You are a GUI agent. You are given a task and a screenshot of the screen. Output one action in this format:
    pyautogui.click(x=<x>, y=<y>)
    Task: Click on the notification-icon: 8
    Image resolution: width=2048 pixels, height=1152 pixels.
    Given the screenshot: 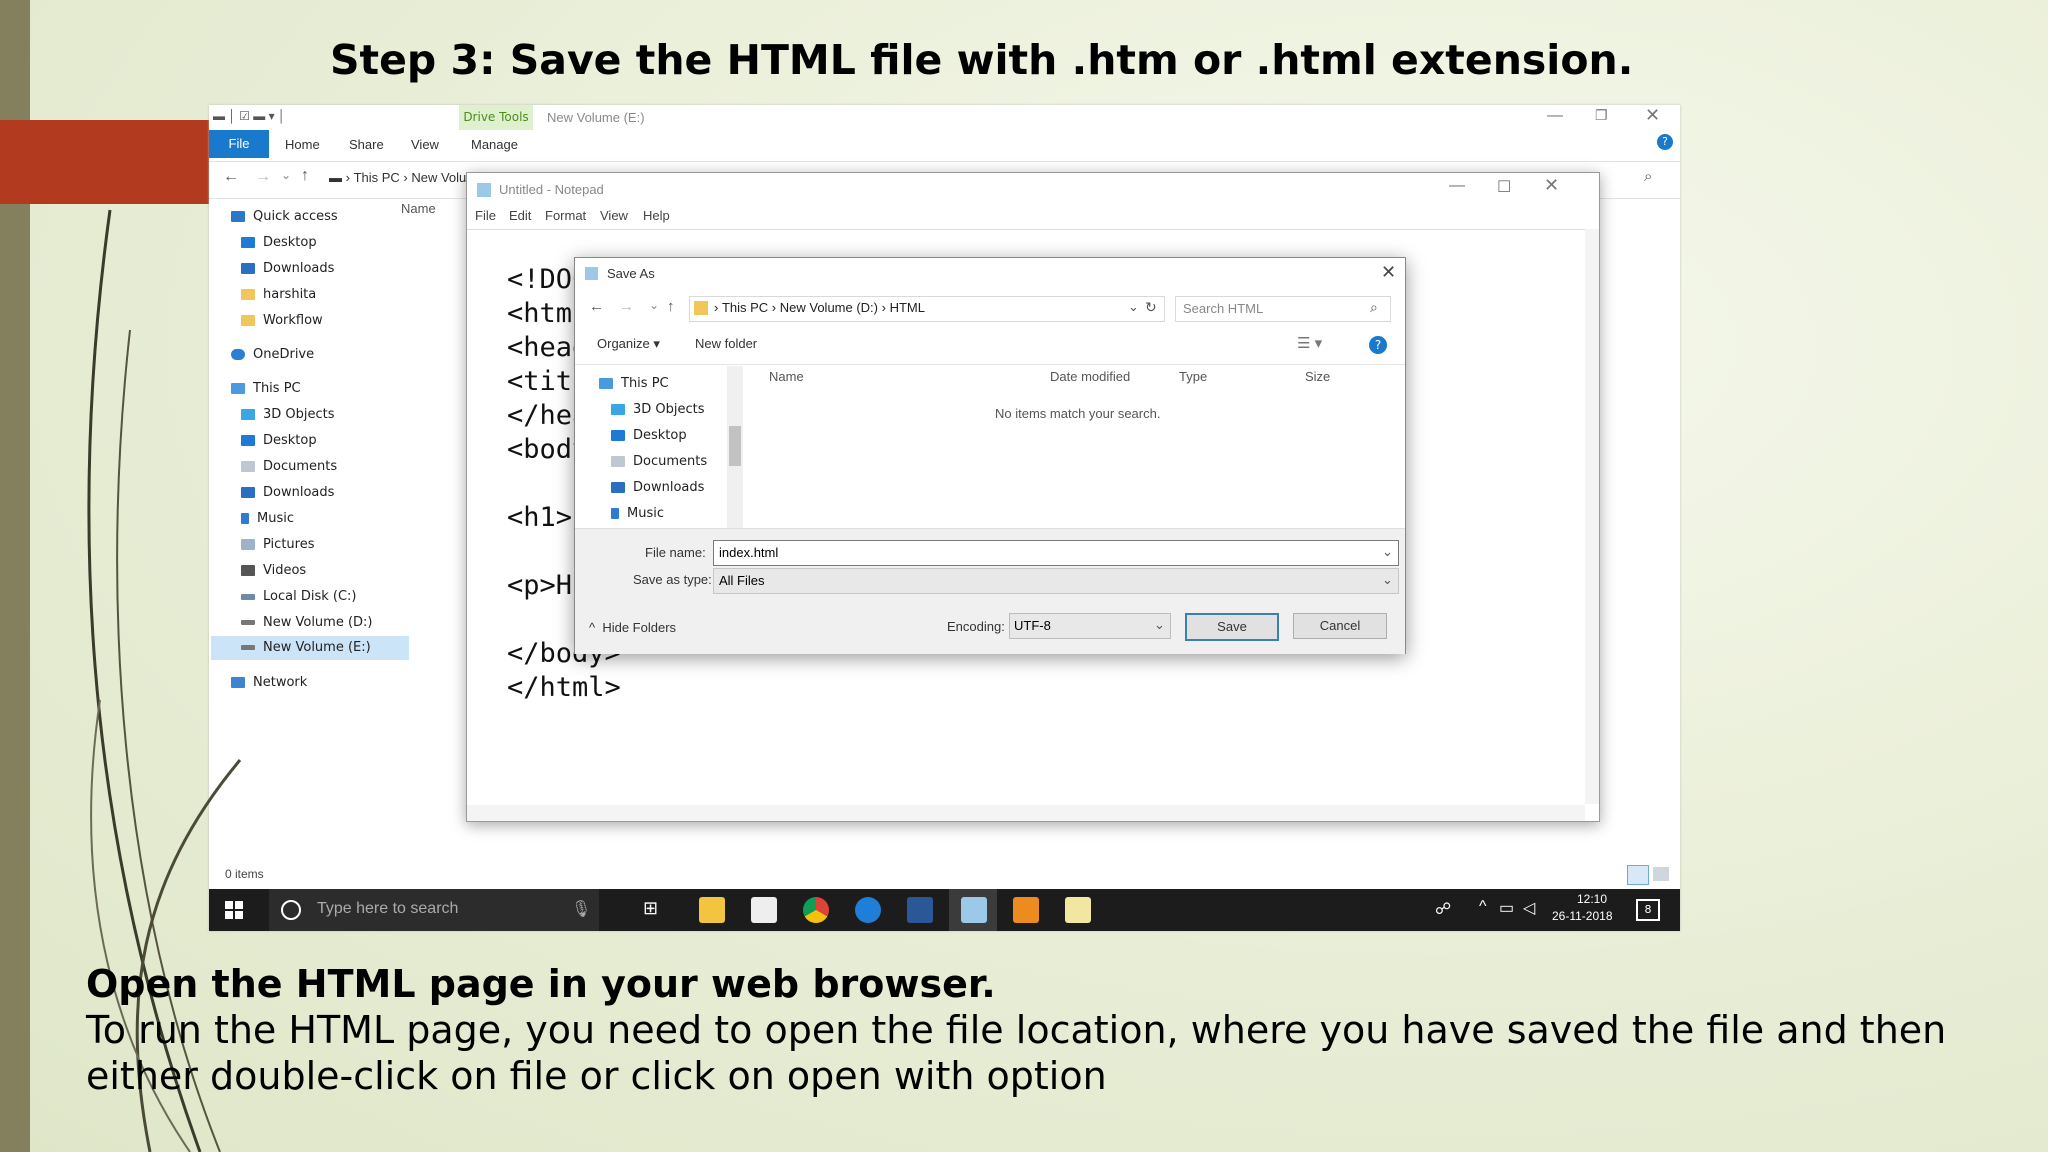 What is the action you would take?
    pyautogui.click(x=1648, y=910)
    